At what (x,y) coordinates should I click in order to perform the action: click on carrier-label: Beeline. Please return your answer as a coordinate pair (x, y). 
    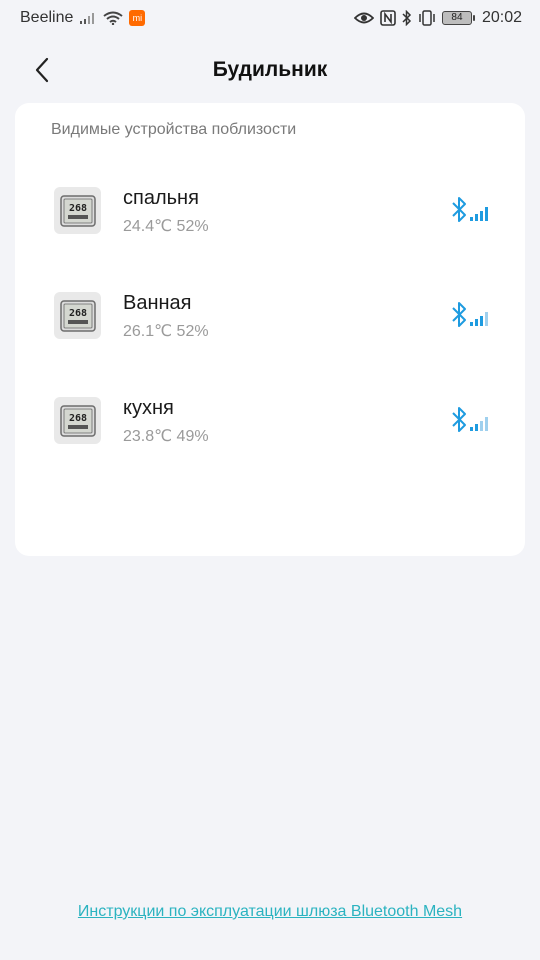
    Looking at the image, I should click on (47, 17).